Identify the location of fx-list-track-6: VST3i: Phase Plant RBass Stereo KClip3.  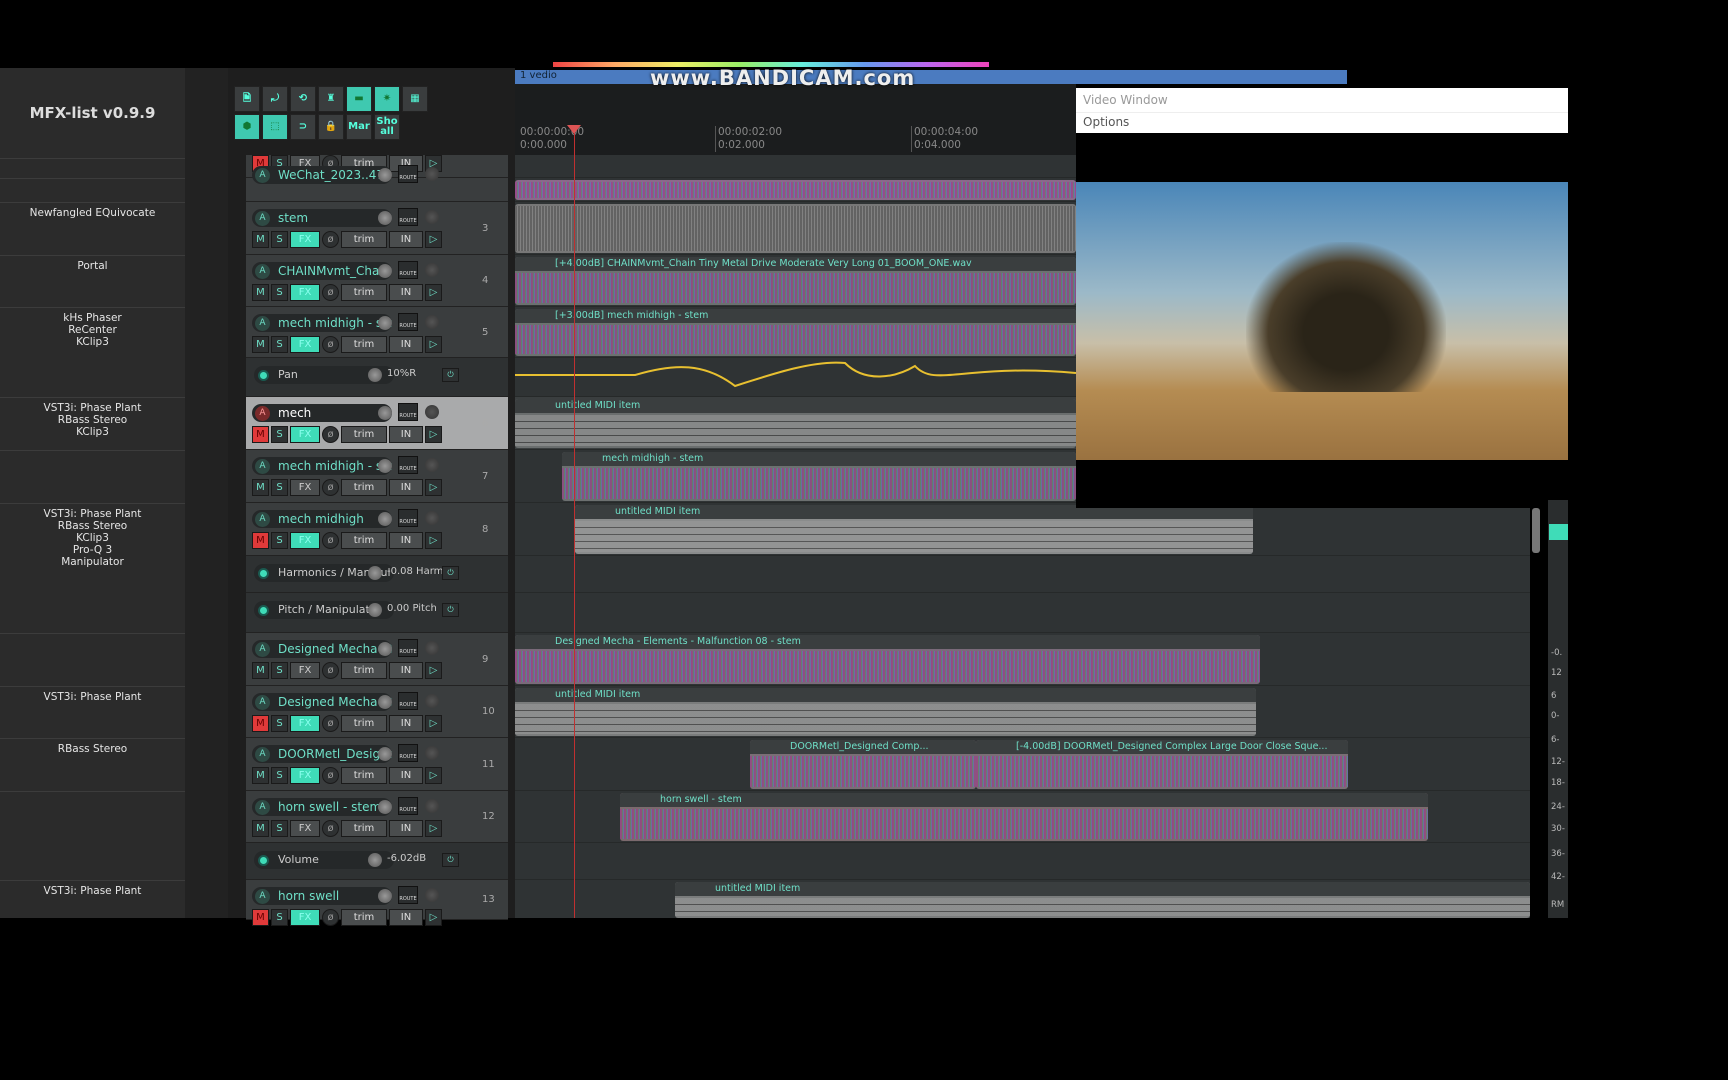
(92, 417).